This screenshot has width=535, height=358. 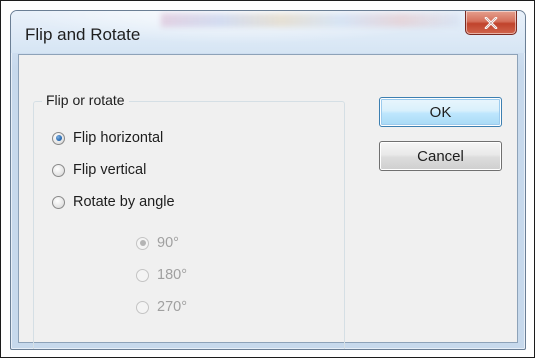 What do you see at coordinates (440, 156) in the screenshot?
I see `cancel-button: Cancel` at bounding box center [440, 156].